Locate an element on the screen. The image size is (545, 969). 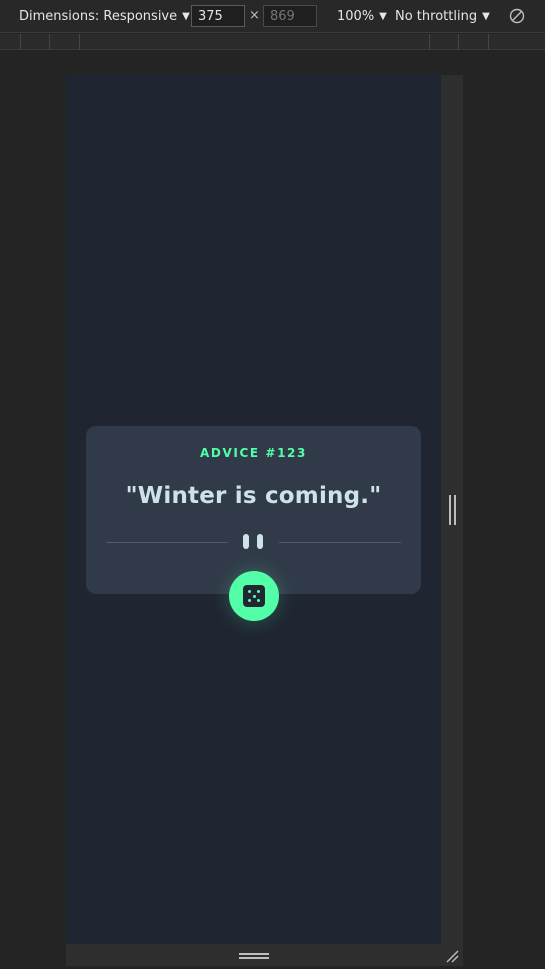
height-input is located at coordinates (290, 16).